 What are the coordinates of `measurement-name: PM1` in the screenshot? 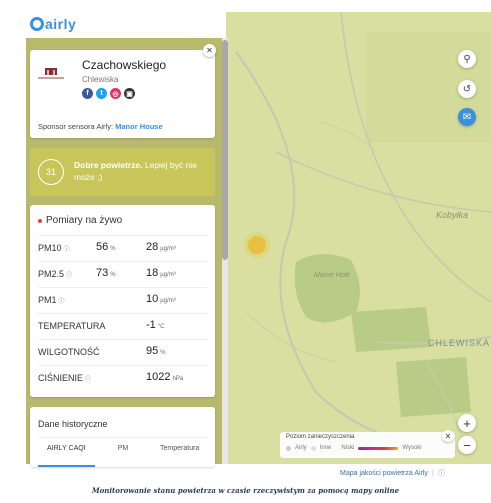 It's located at (47, 300).